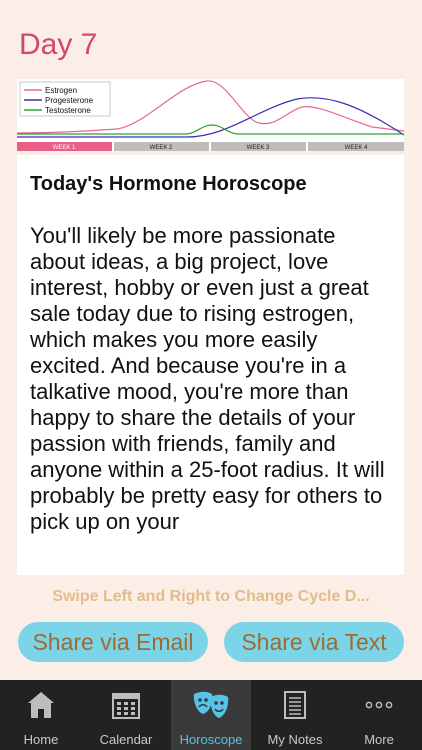  Describe the element at coordinates (356, 148) in the screenshot. I see `week-label-4: WEEK 4` at that location.